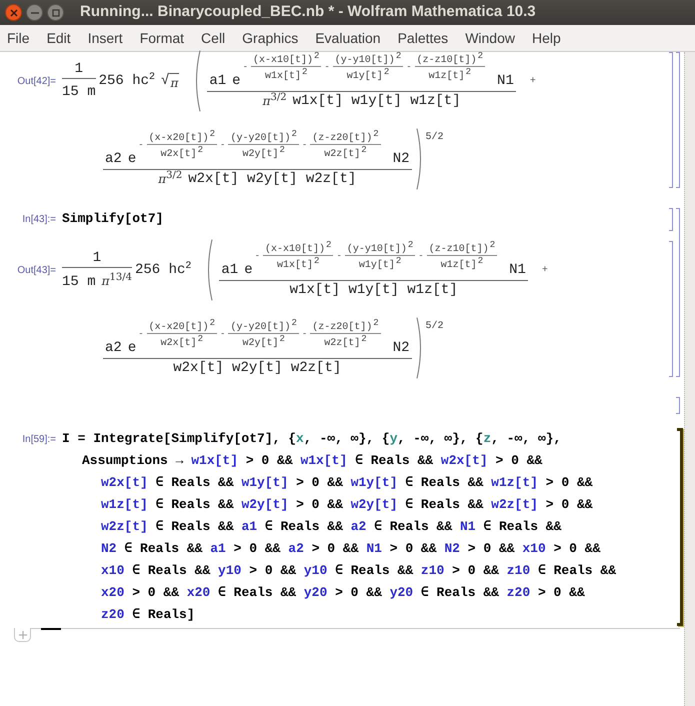 The image size is (695, 706). Describe the element at coordinates (339, 615) in the screenshot. I see `code-line: z20 ∈ Reals]` at that location.